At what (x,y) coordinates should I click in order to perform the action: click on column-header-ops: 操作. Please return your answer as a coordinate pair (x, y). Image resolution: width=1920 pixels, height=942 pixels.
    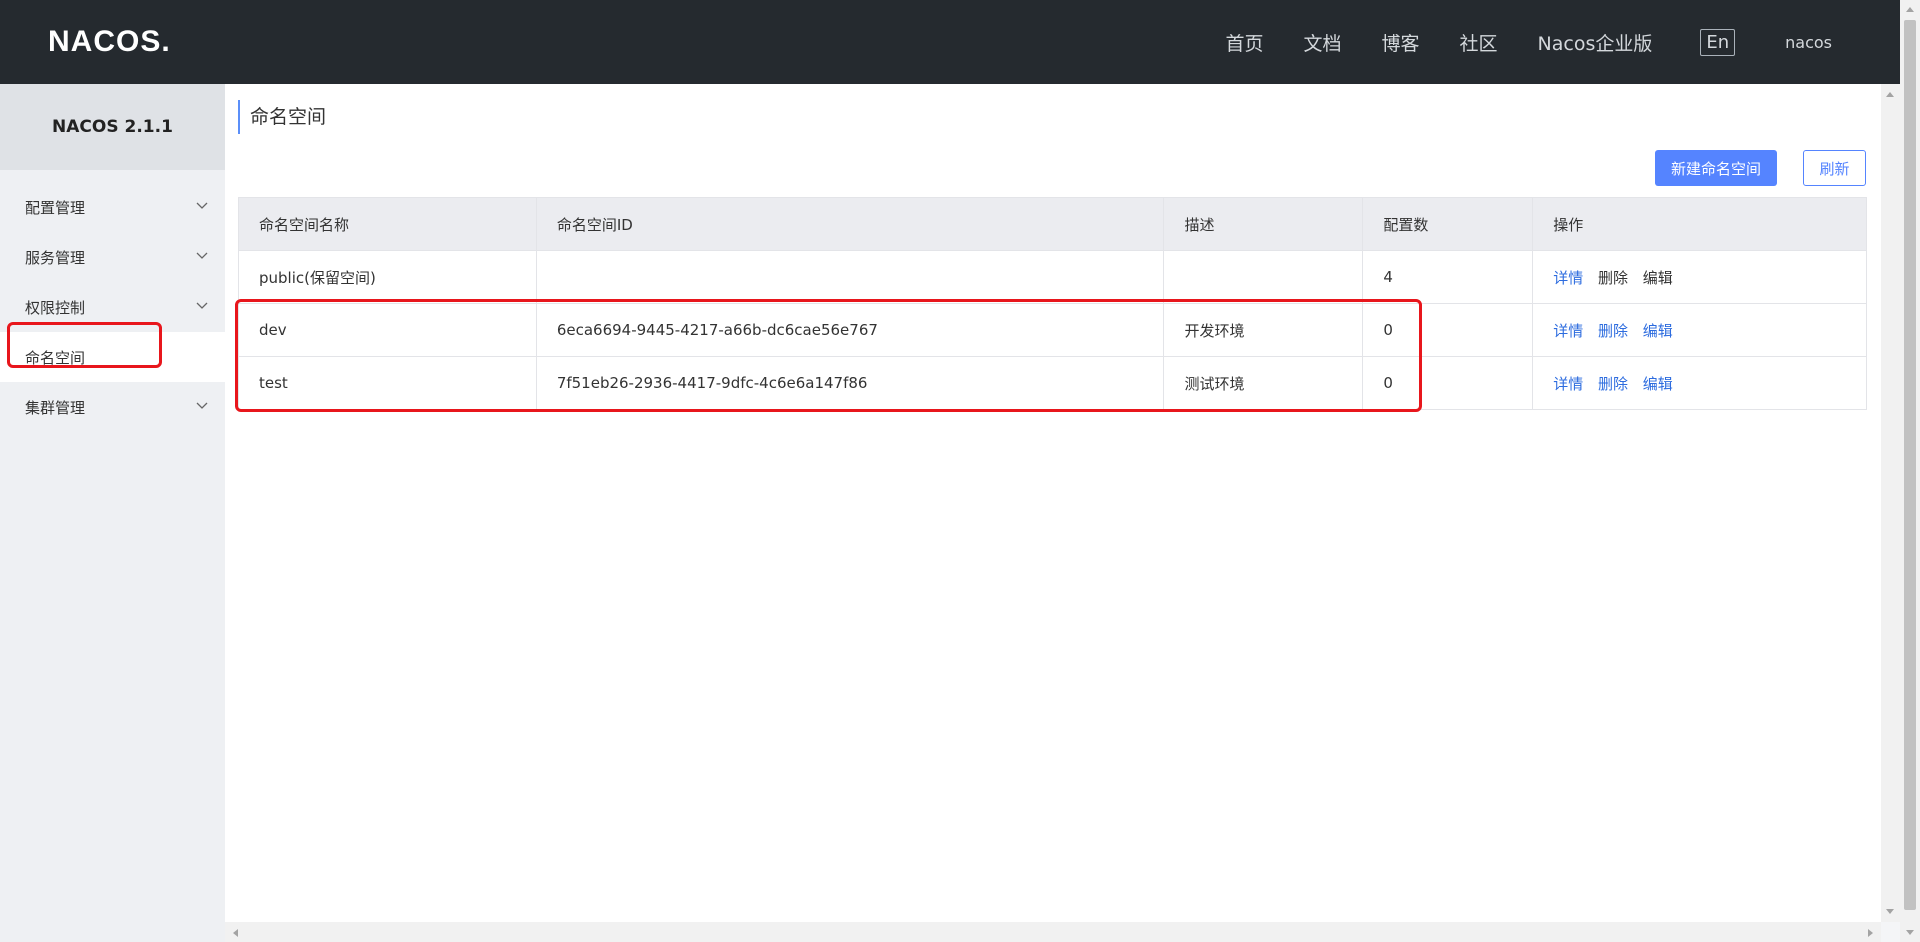
    Looking at the image, I should click on (1699, 224).